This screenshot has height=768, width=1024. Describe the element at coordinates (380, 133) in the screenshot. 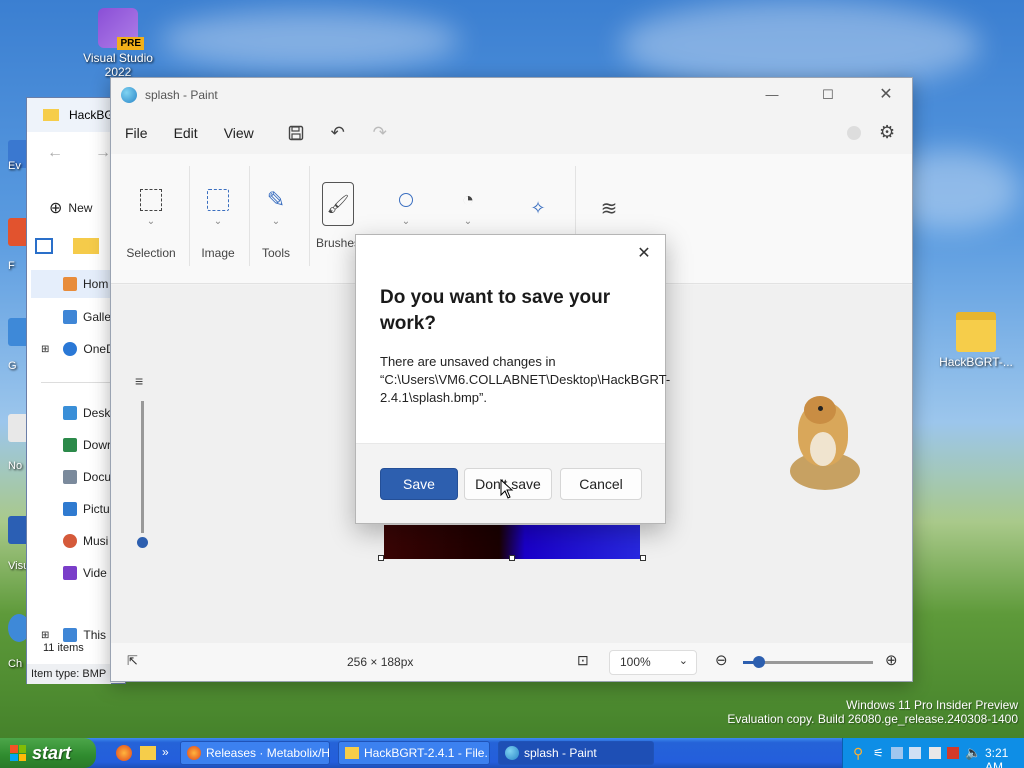

I see `redo-icon: ↷` at that location.